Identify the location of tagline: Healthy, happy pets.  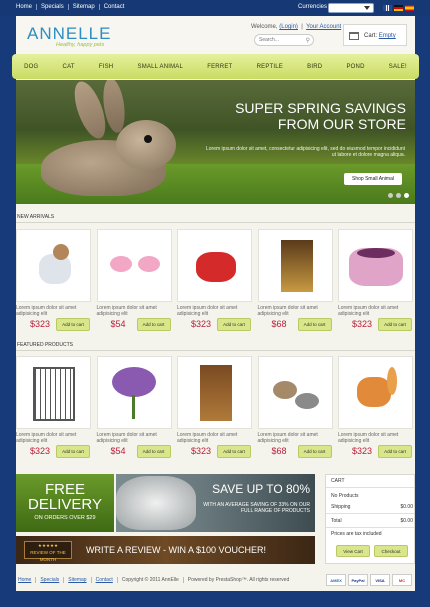
(80, 45).